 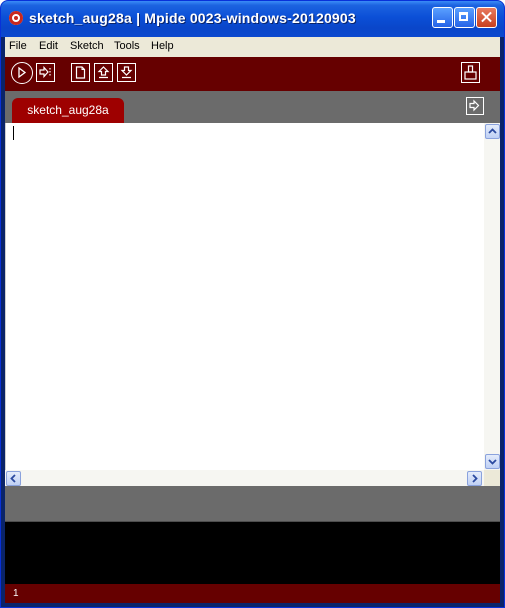 I want to click on tab-sketch: sketch_aug28a, so click(x=68, y=110).